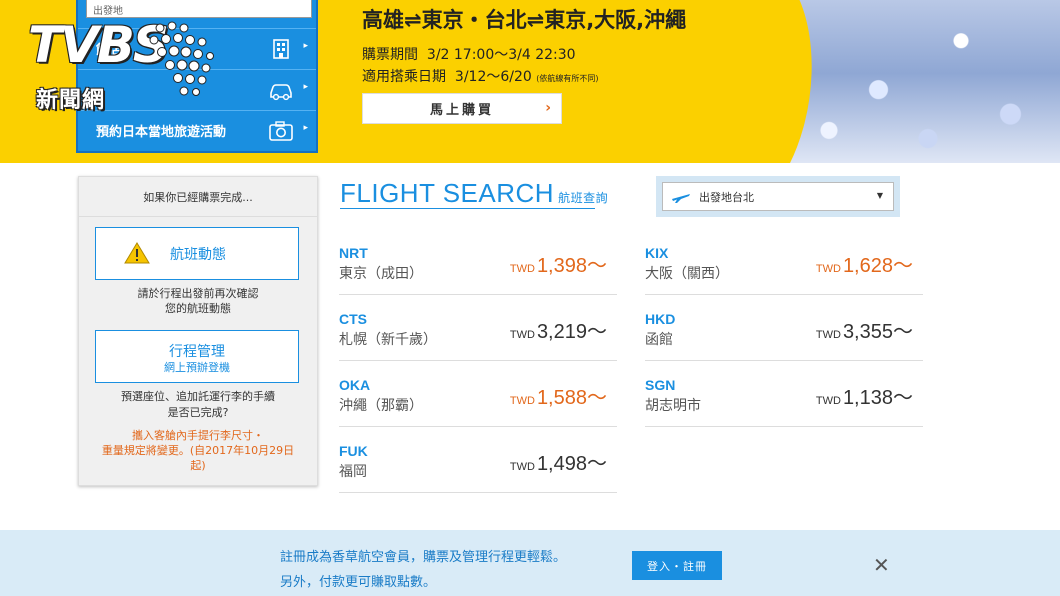 This screenshot has width=1060, height=596. Describe the element at coordinates (501, 55) in the screenshot. I see `sale-period-value: 3/2 17:00～3/4 22:30` at that location.